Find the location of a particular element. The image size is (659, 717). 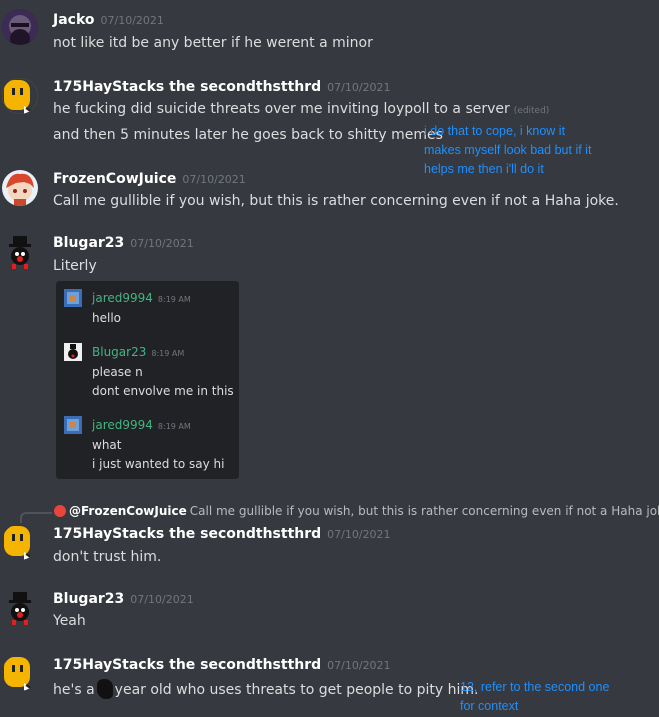

embed-message-text: please n is located at coordinates (117, 372).